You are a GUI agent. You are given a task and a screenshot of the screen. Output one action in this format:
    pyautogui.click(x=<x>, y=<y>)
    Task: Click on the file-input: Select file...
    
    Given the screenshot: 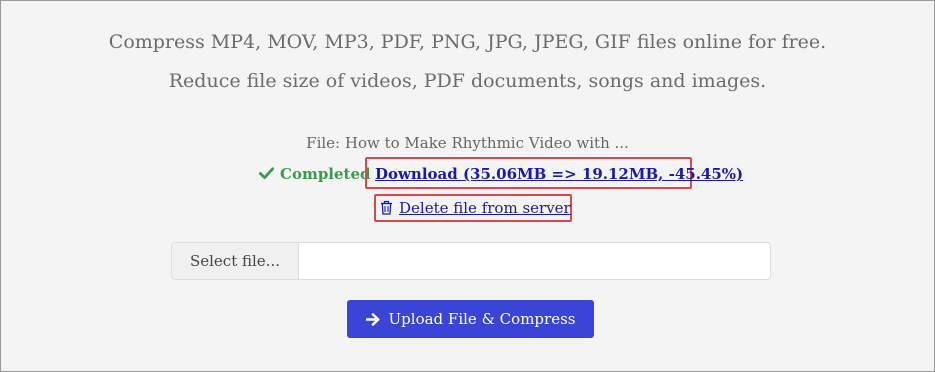 What is the action you would take?
    pyautogui.click(x=471, y=261)
    